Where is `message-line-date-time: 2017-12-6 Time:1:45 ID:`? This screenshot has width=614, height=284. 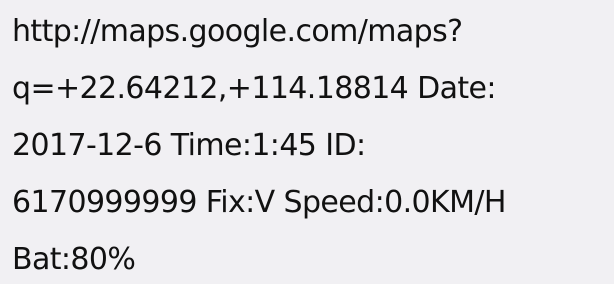 message-line-date-time: 2017-12-6 Time:1:45 ID: is located at coordinates (189, 145).